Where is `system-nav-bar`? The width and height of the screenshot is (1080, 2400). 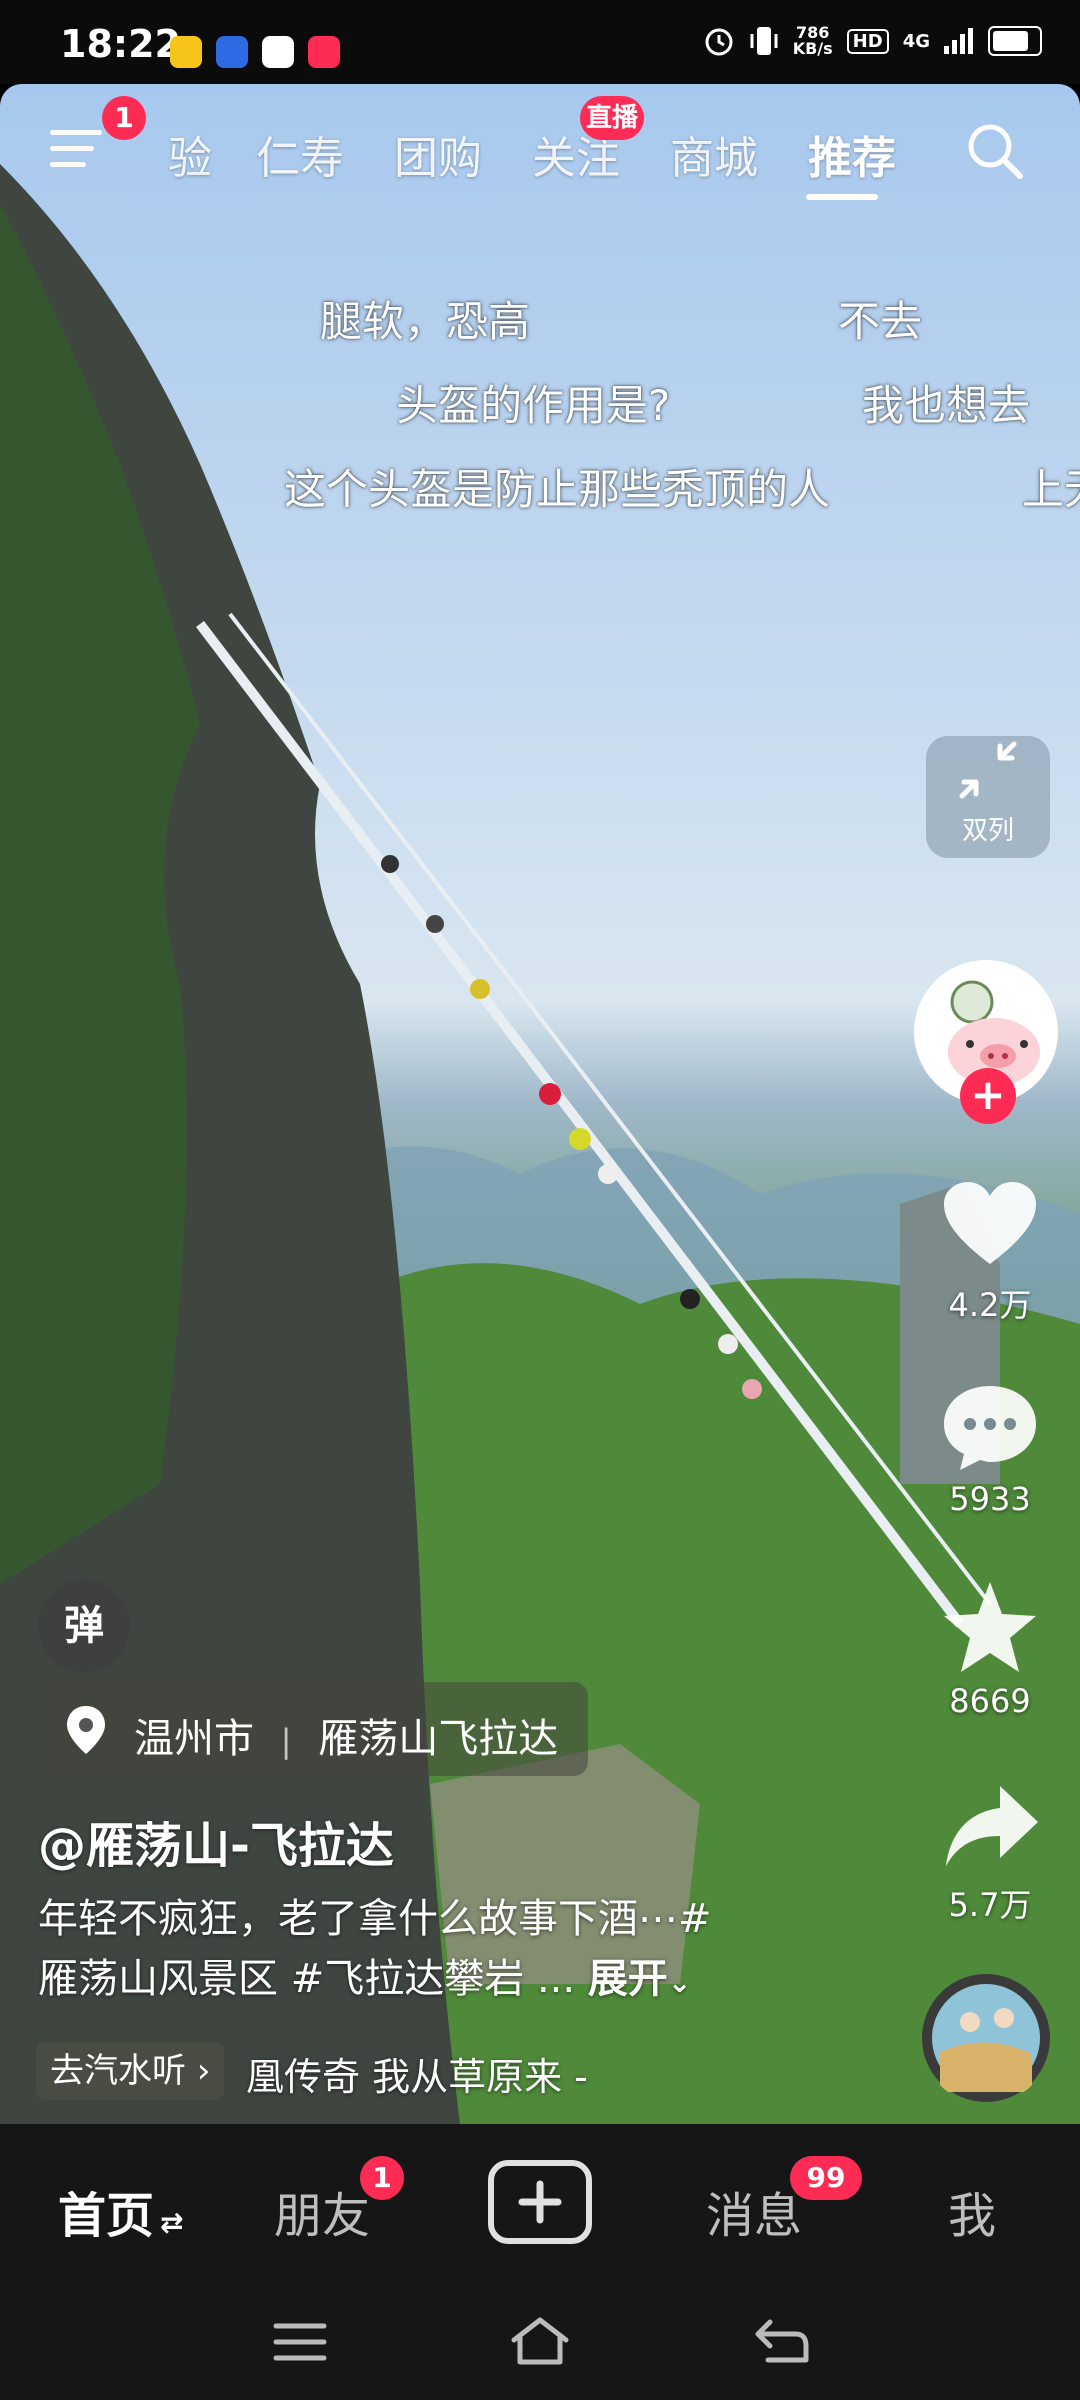
system-nav-bar is located at coordinates (540, 2342).